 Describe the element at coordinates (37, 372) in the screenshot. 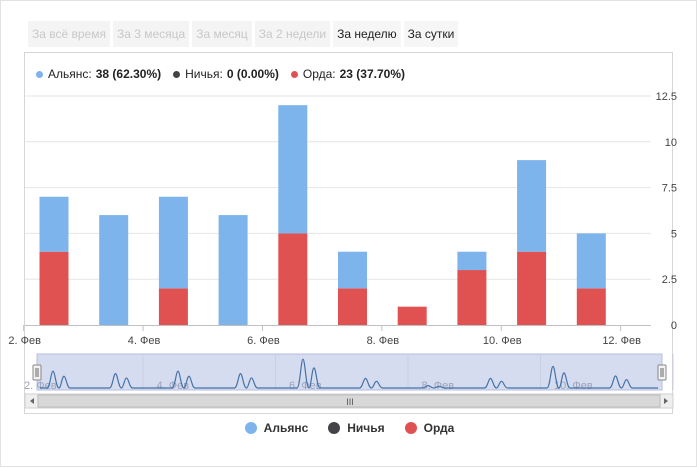

I see `navigator-left-handle` at that location.